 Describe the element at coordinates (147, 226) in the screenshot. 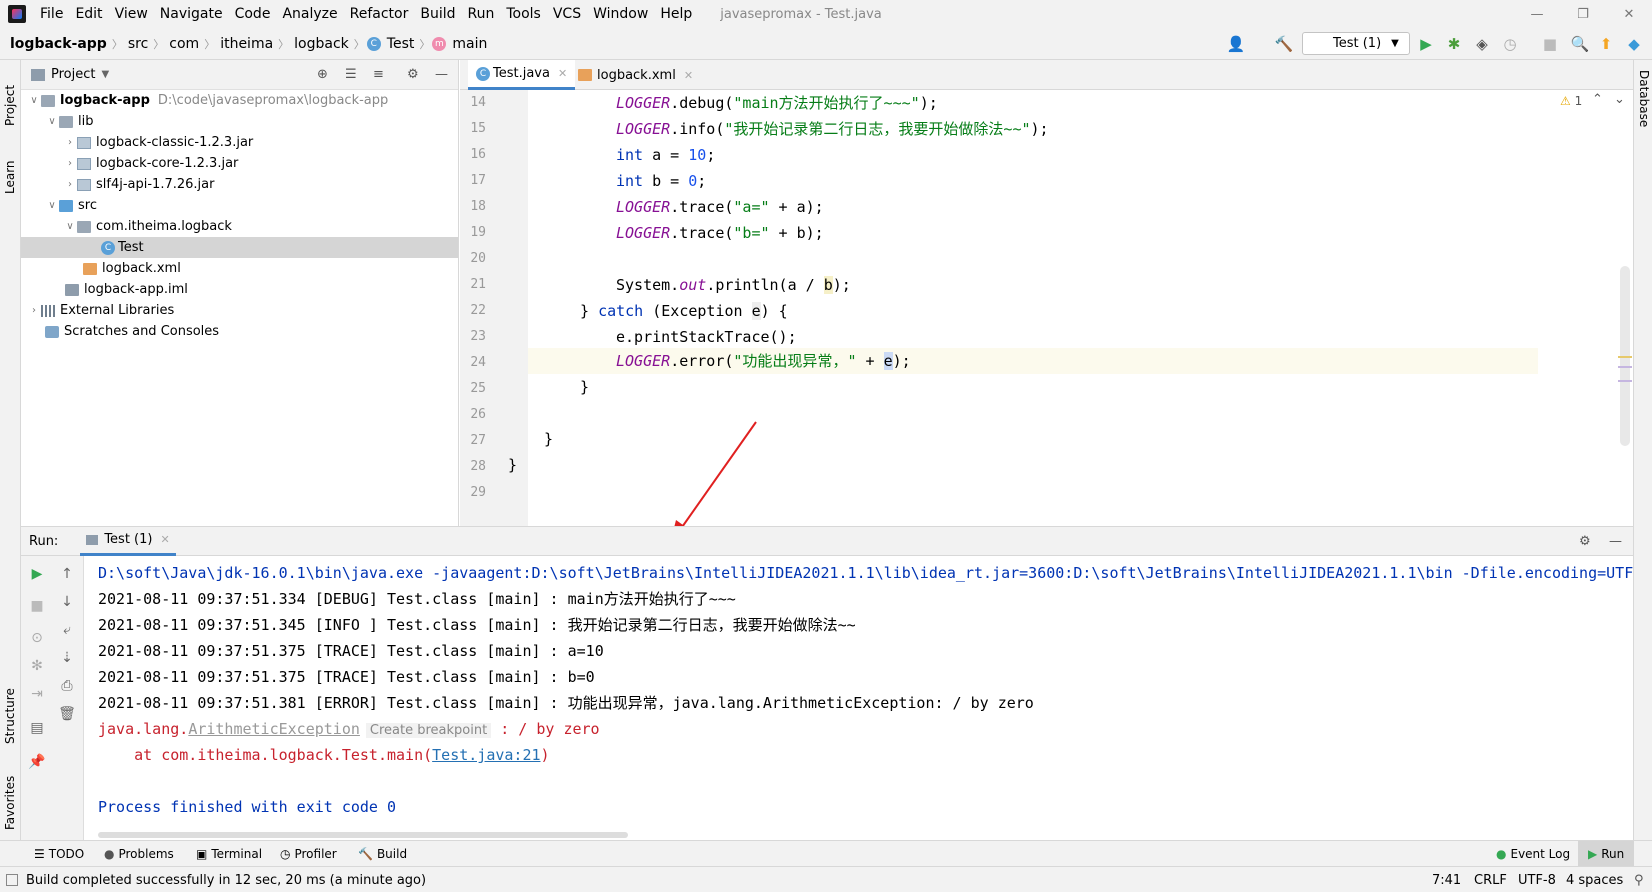

I see `tree-item-package: ∨ com.itheima.logback` at that location.